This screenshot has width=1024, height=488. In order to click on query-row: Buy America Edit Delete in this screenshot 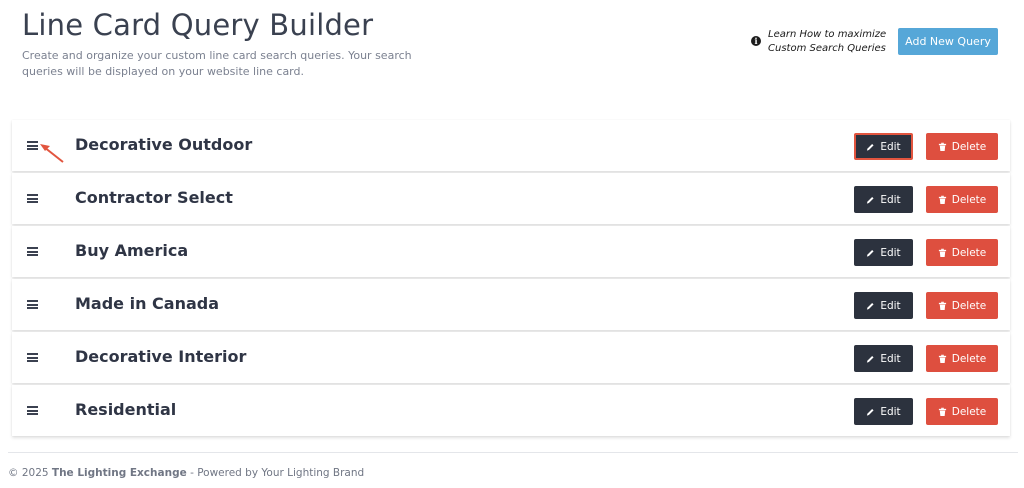, I will do `click(511, 251)`.